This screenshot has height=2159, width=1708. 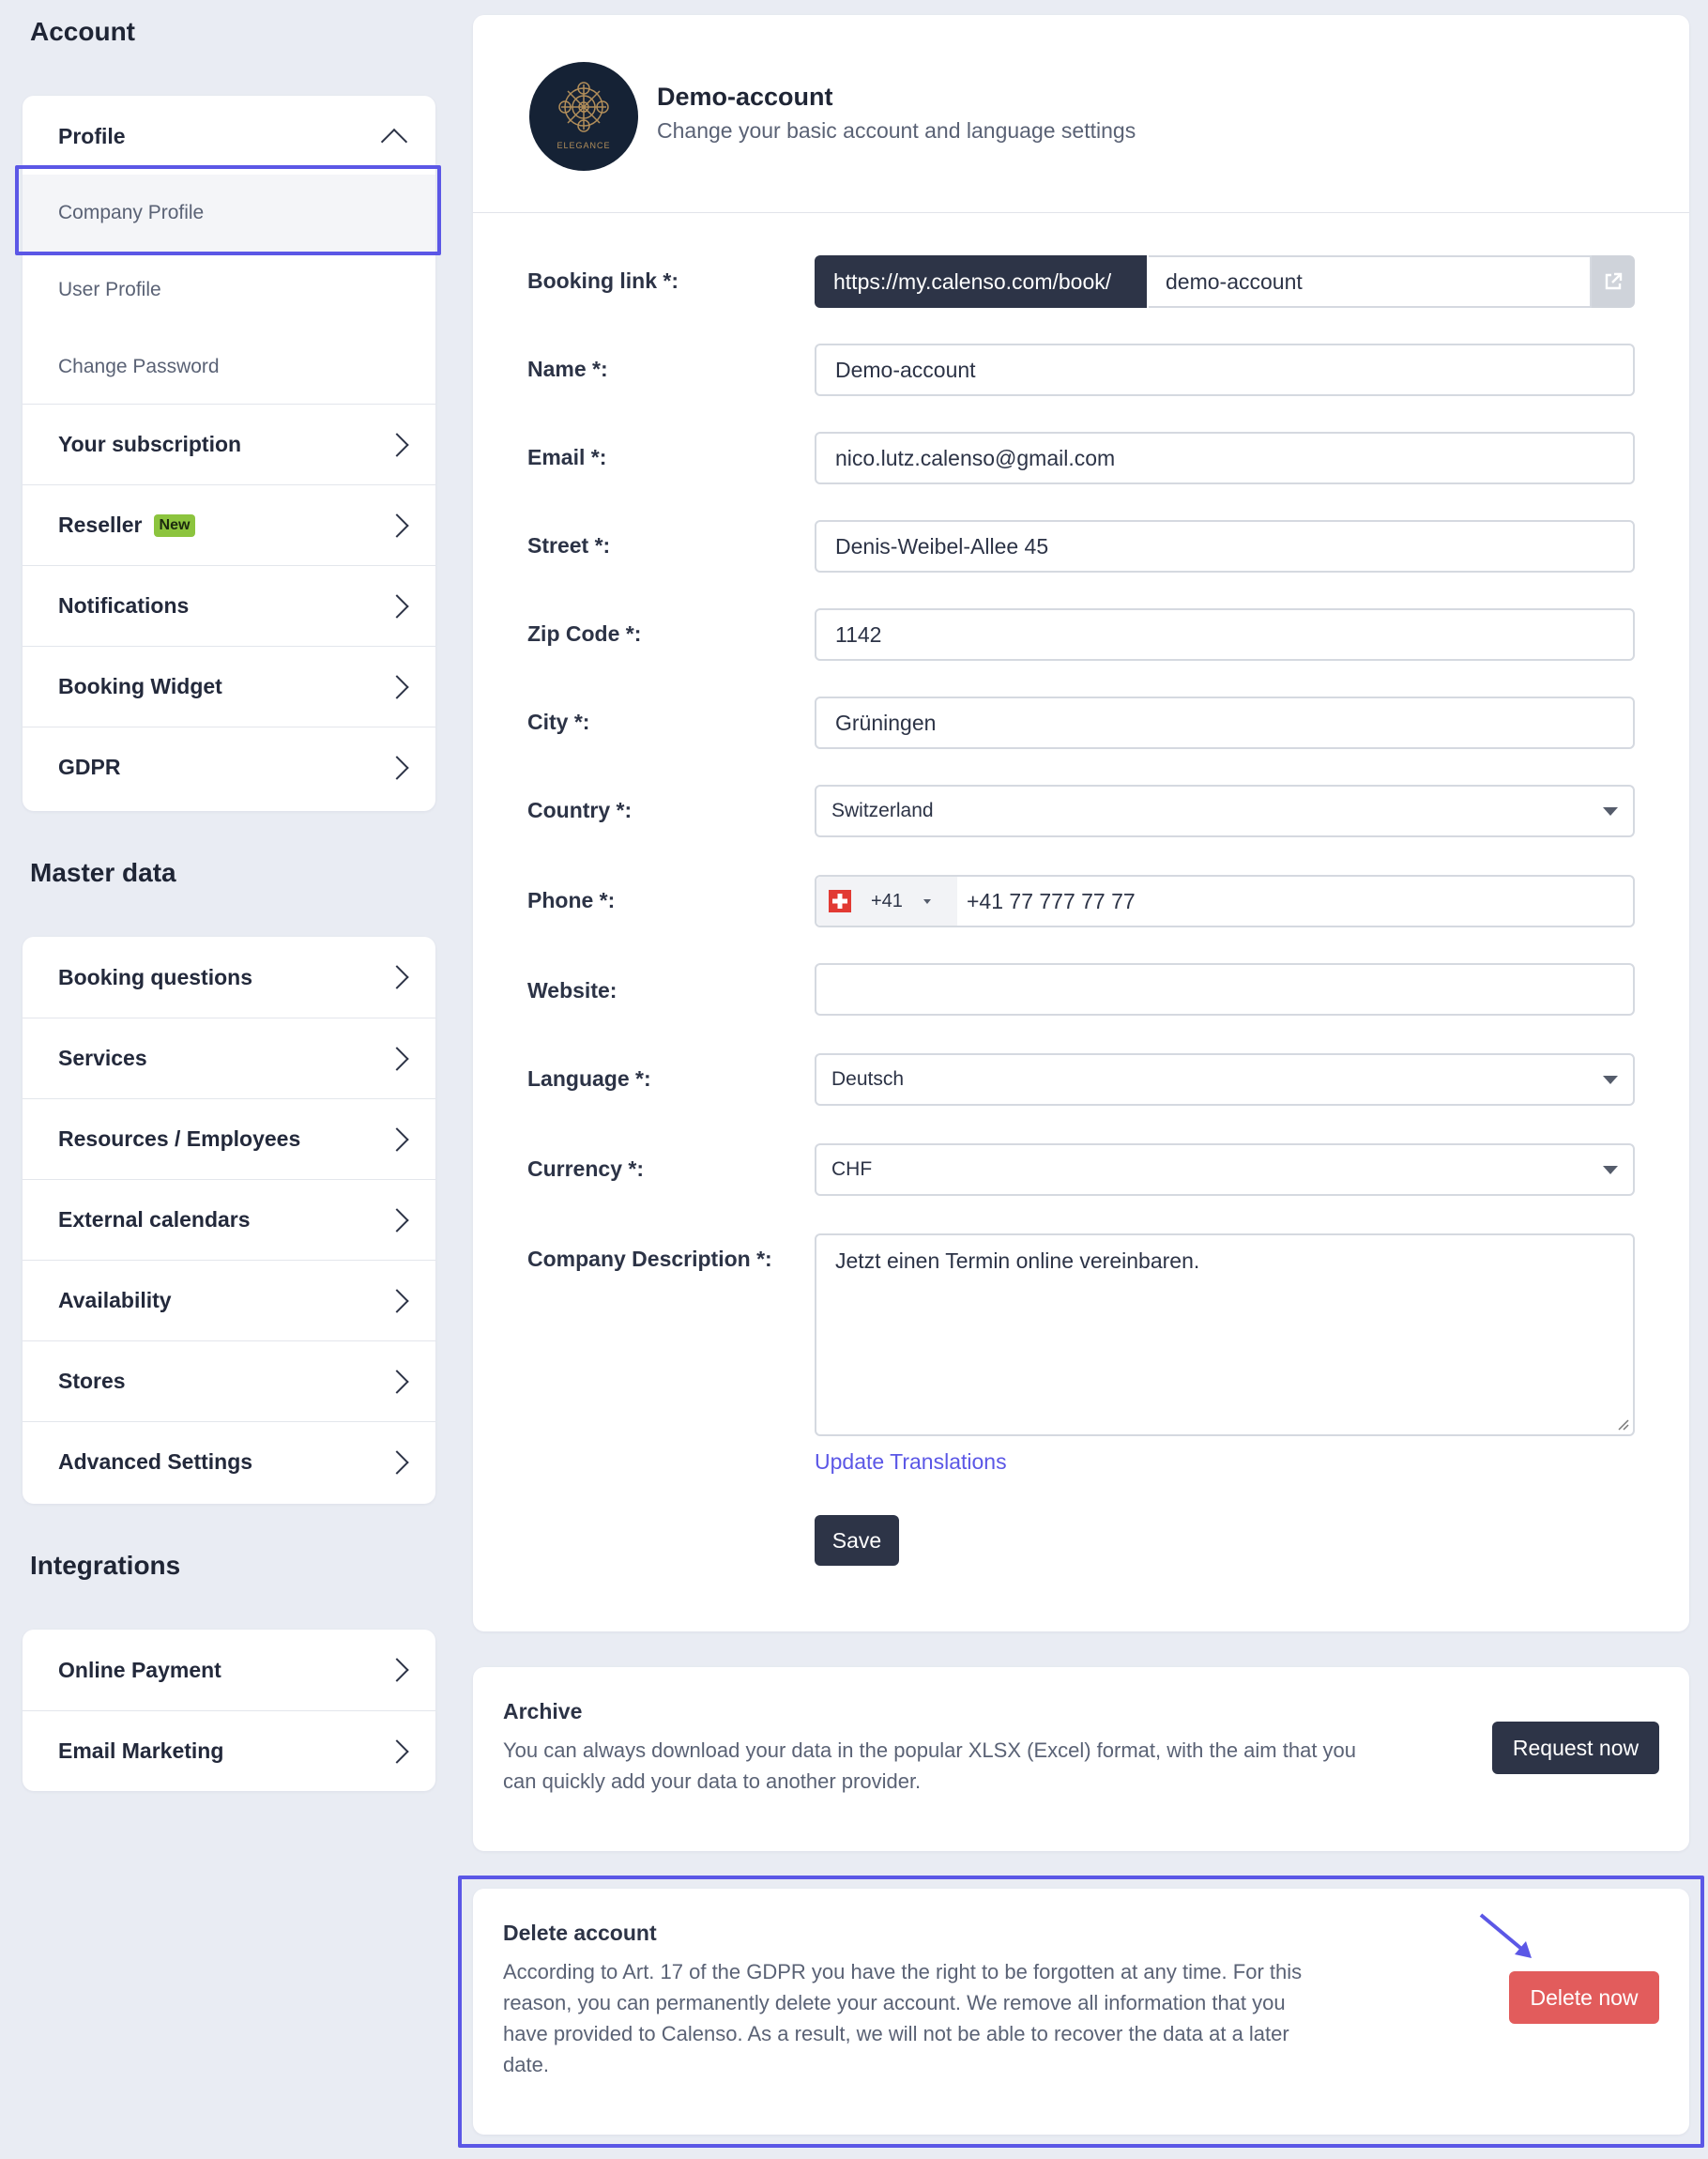 What do you see at coordinates (568, 369) in the screenshot?
I see `name-label: Name *:` at bounding box center [568, 369].